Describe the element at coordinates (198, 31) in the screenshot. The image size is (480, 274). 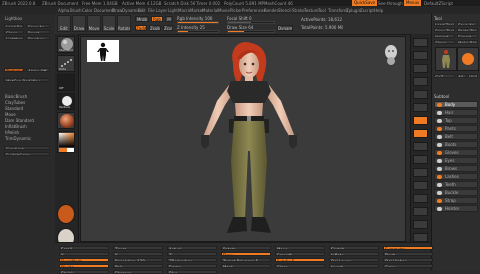
I see `z-intensity-slider` at that location.